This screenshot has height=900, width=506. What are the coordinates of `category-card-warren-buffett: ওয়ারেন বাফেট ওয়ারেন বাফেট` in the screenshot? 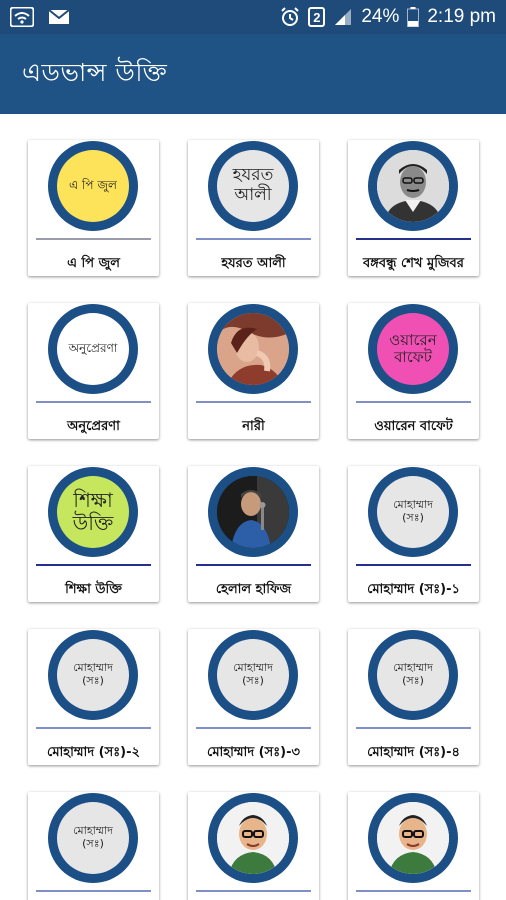 It's located at (413, 371).